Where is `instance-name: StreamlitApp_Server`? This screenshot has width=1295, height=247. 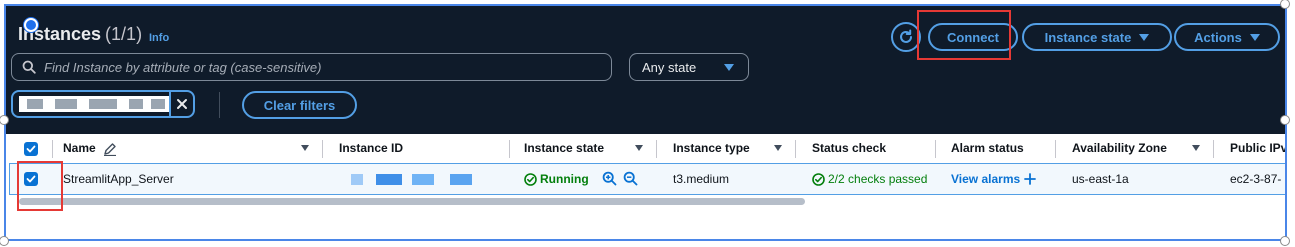 instance-name: StreamlitApp_Server is located at coordinates (118, 179).